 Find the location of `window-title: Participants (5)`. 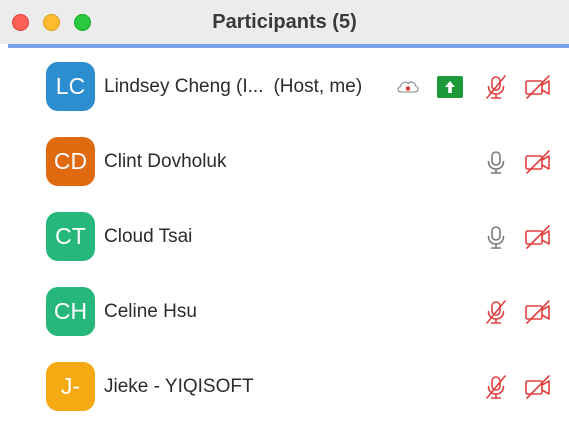

window-title: Participants (5) is located at coordinates (284, 22).